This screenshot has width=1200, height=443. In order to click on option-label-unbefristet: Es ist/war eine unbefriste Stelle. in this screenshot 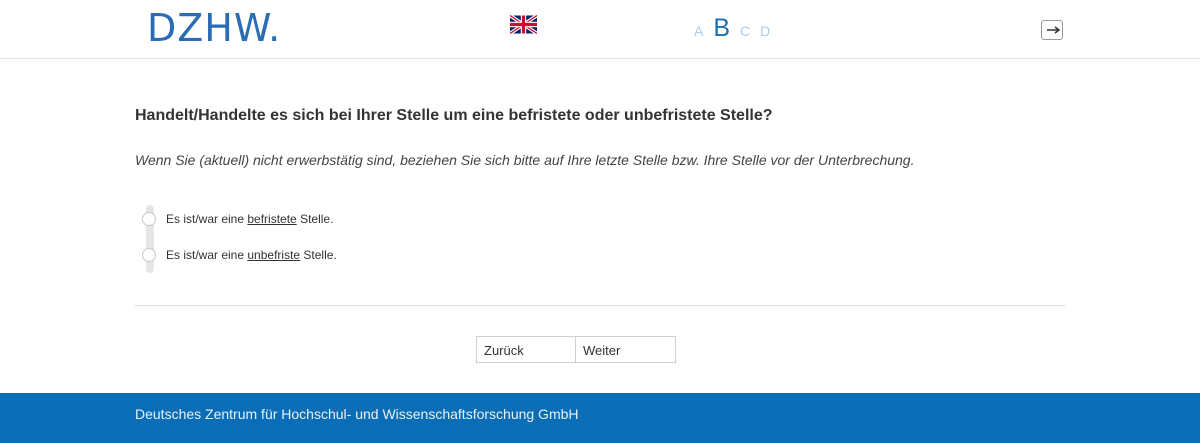, I will do `click(251, 255)`.